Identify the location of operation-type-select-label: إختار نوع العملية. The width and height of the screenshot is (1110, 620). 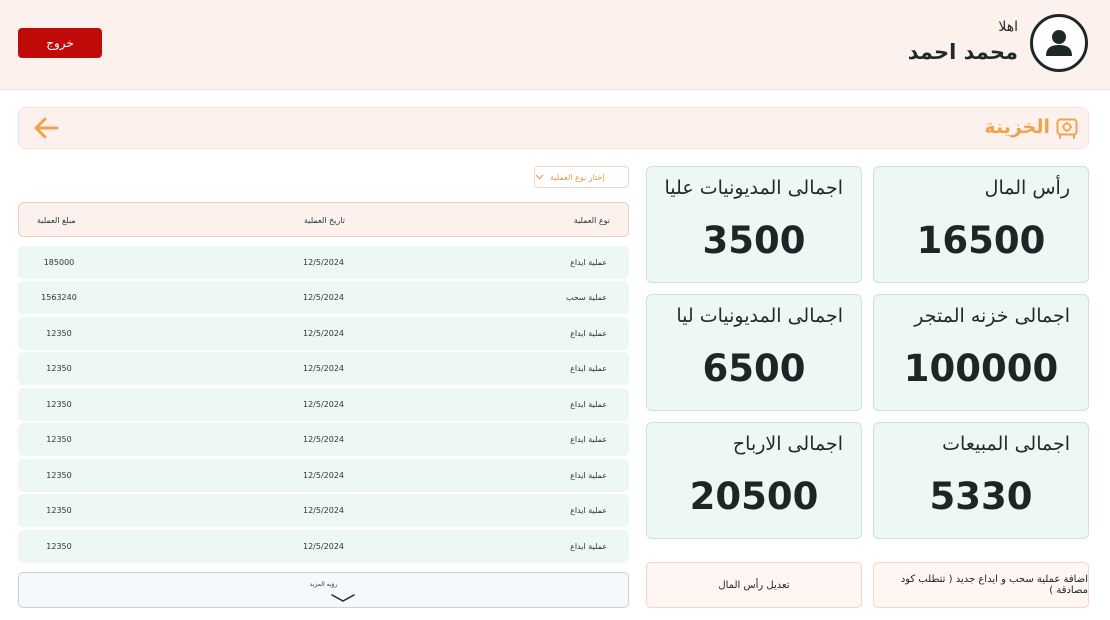
(577, 177).